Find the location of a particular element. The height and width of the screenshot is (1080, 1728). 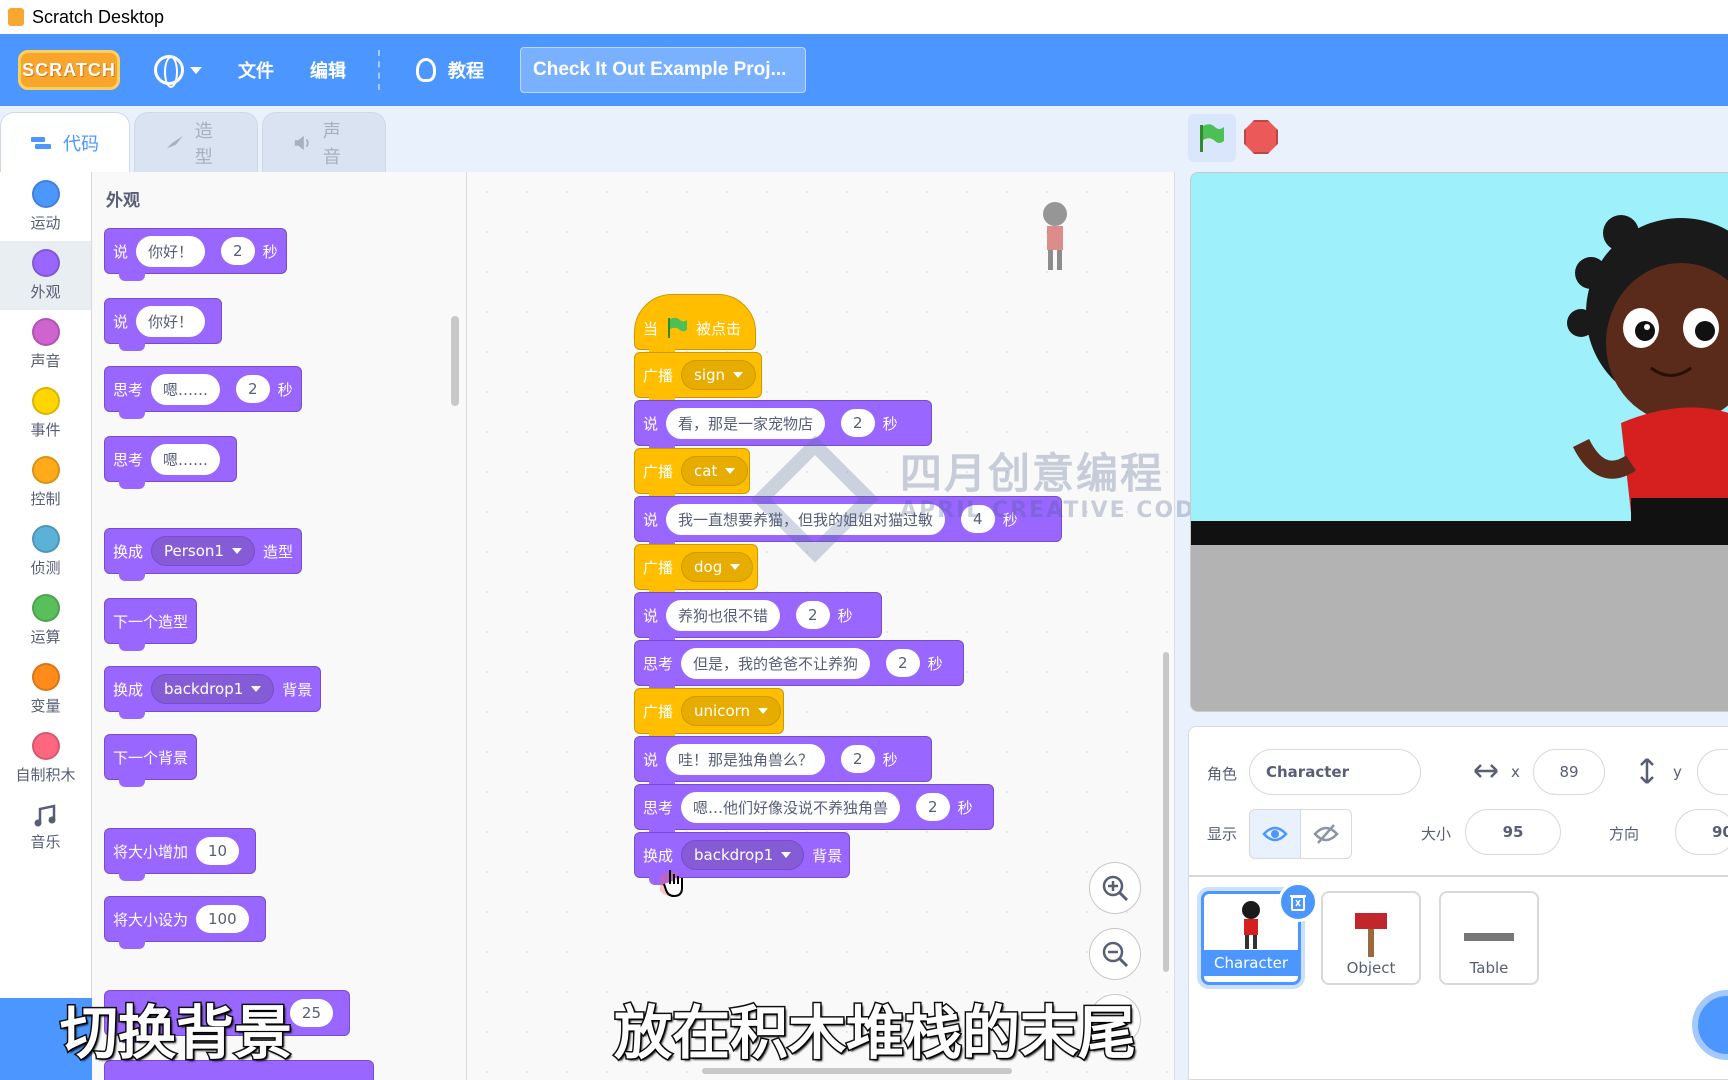

text-input: 养狗也很不错 is located at coordinates (723, 615).